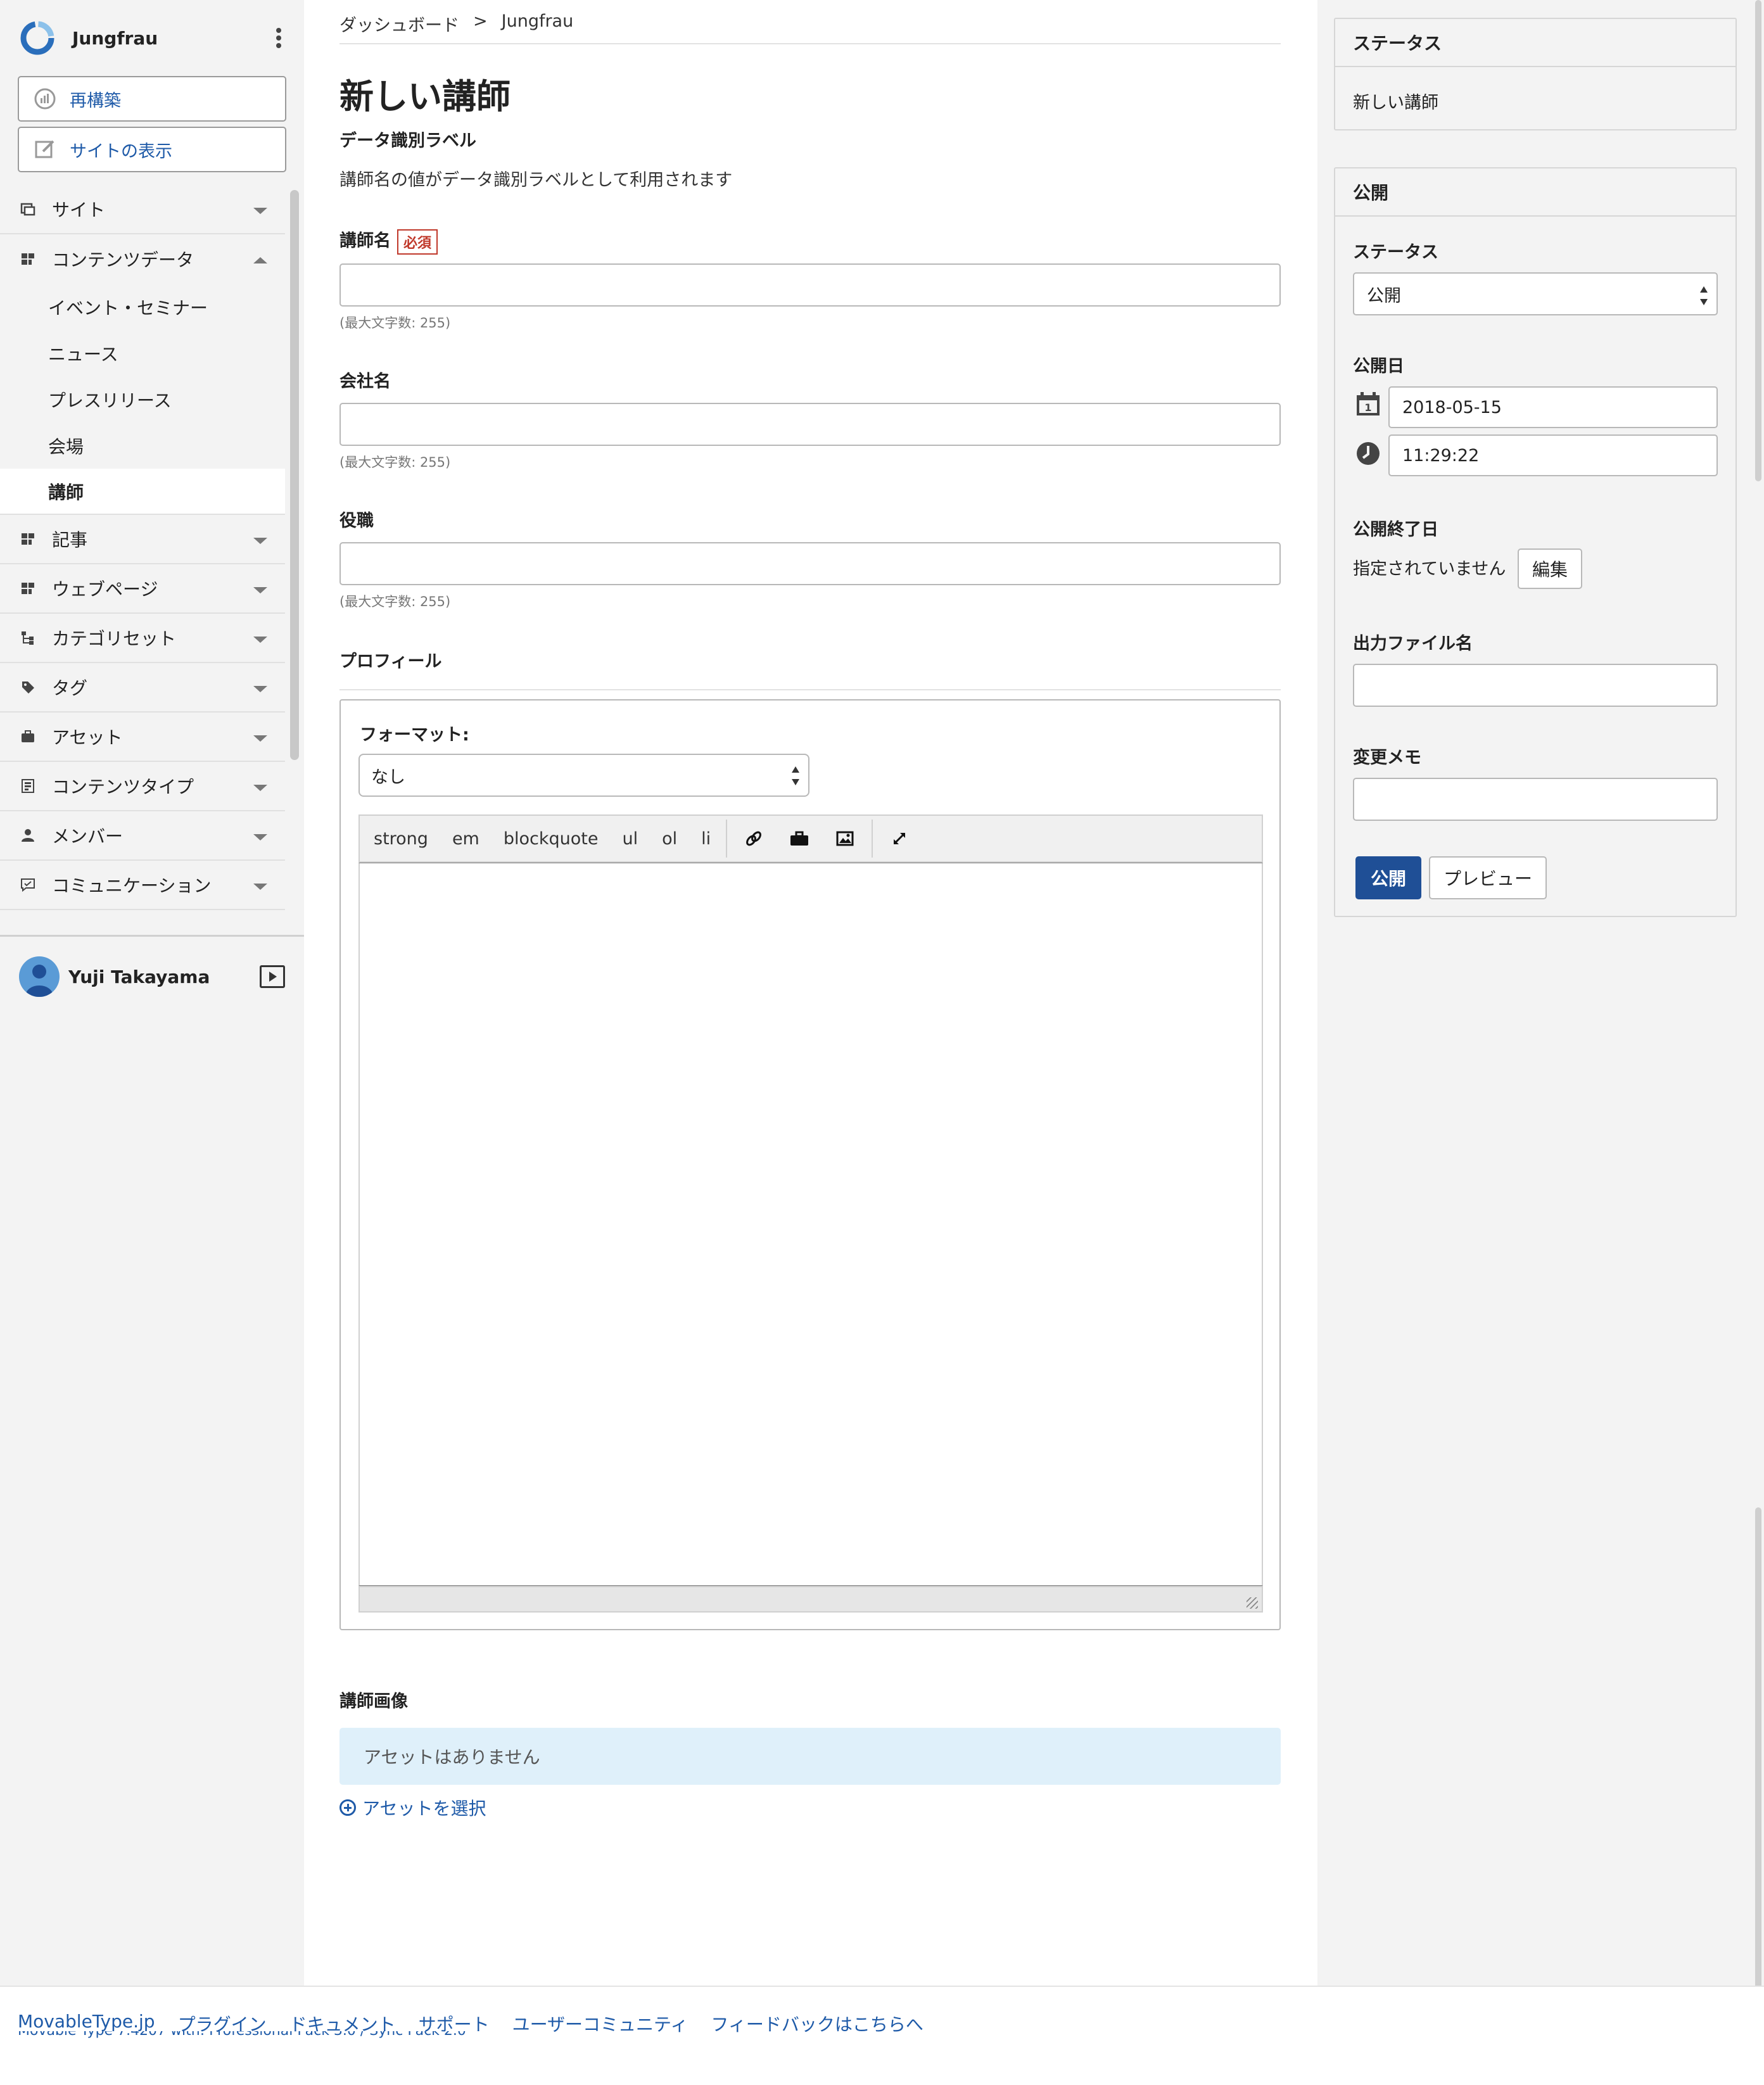  Describe the element at coordinates (1758, 1748) in the screenshot. I see `page-scrollbar-lower` at that location.